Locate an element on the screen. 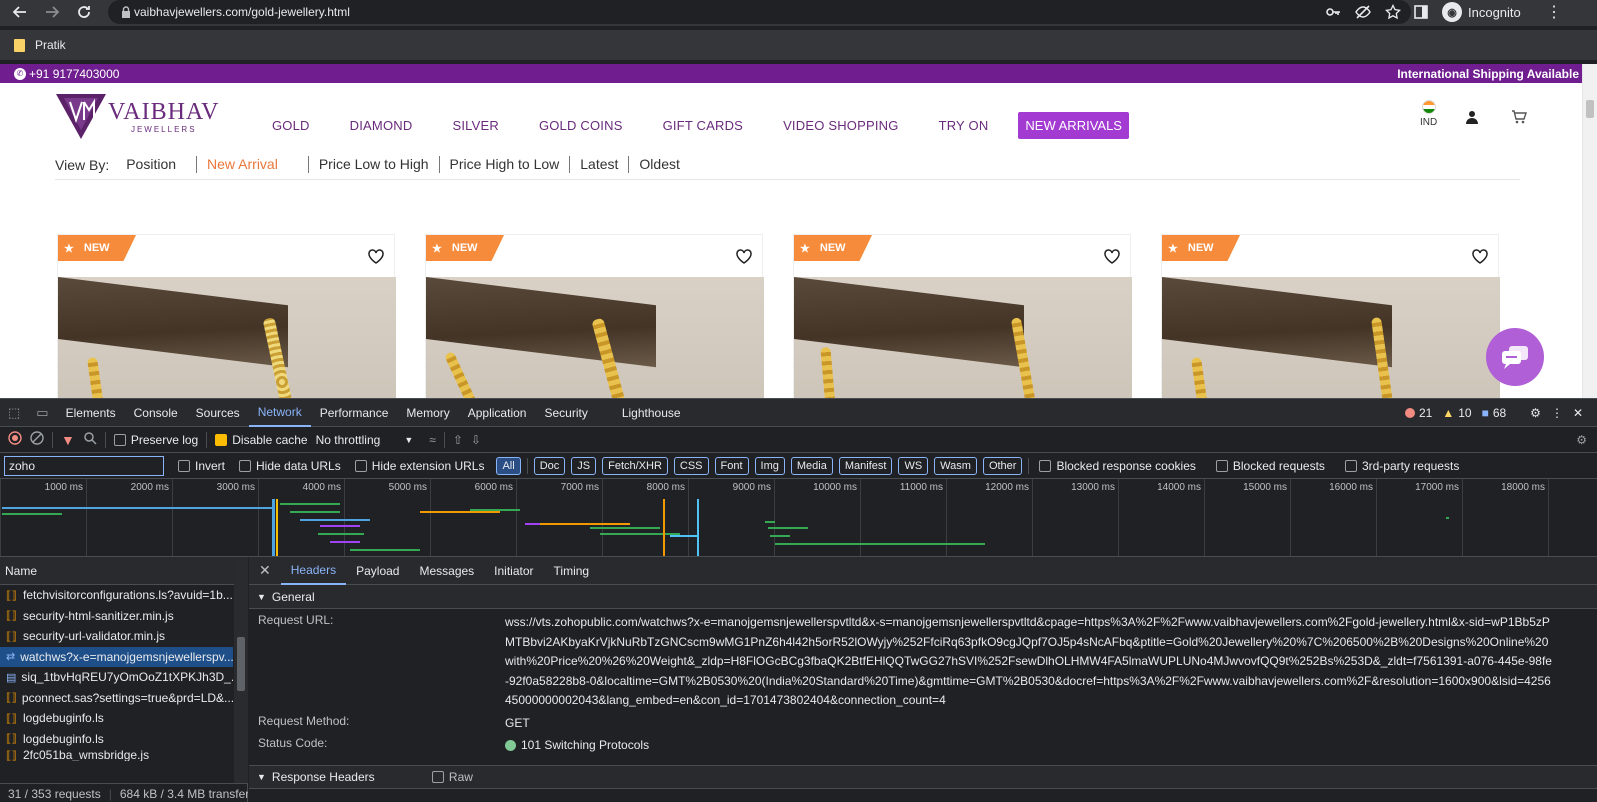 The image size is (1597, 802). key-icon is located at coordinates (1333, 13).